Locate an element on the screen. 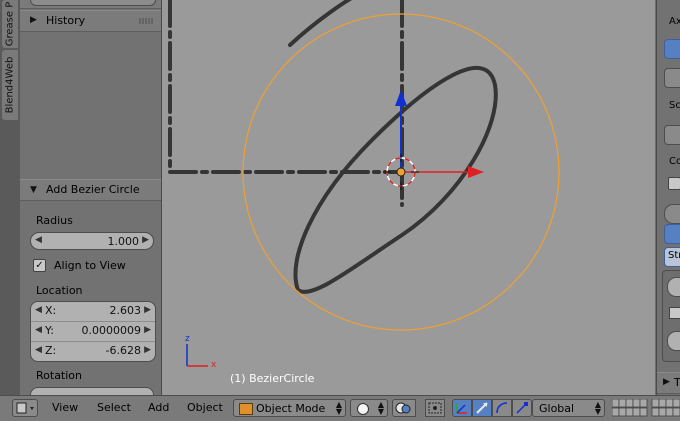 The image size is (680, 421). align-to-view-label: Align to View is located at coordinates (90, 265).